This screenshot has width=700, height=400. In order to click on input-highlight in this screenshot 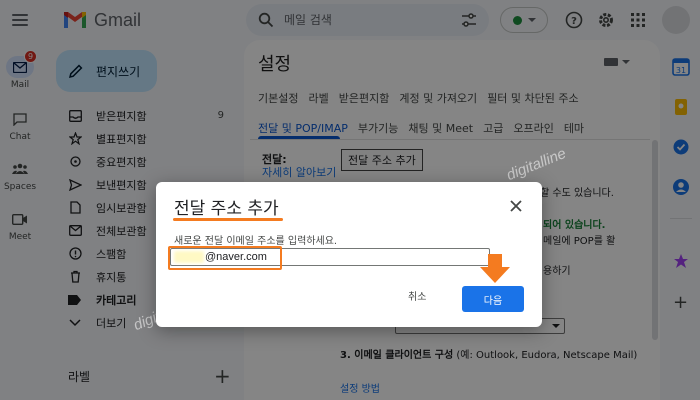, I will do `click(225, 258)`.